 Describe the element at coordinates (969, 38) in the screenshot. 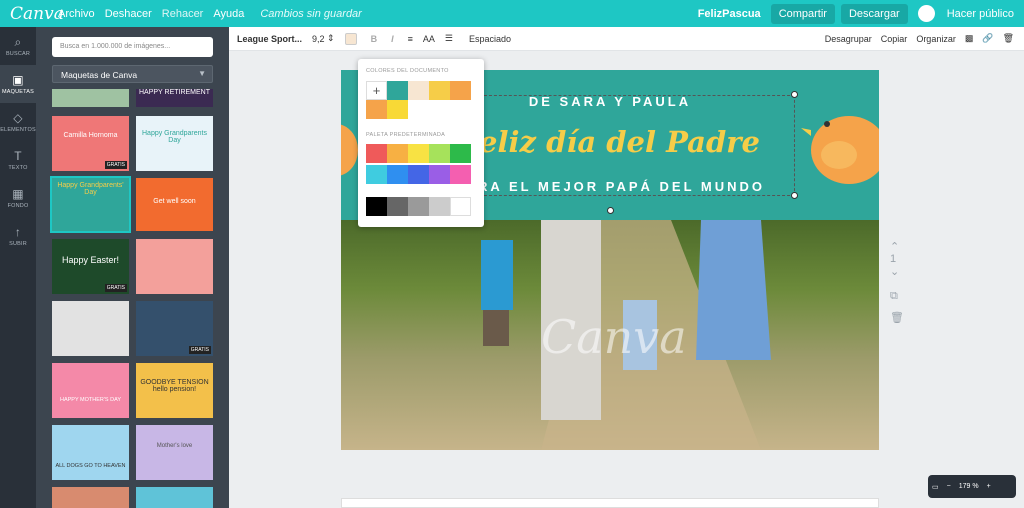

I see `transparency-icon: ▩` at that location.